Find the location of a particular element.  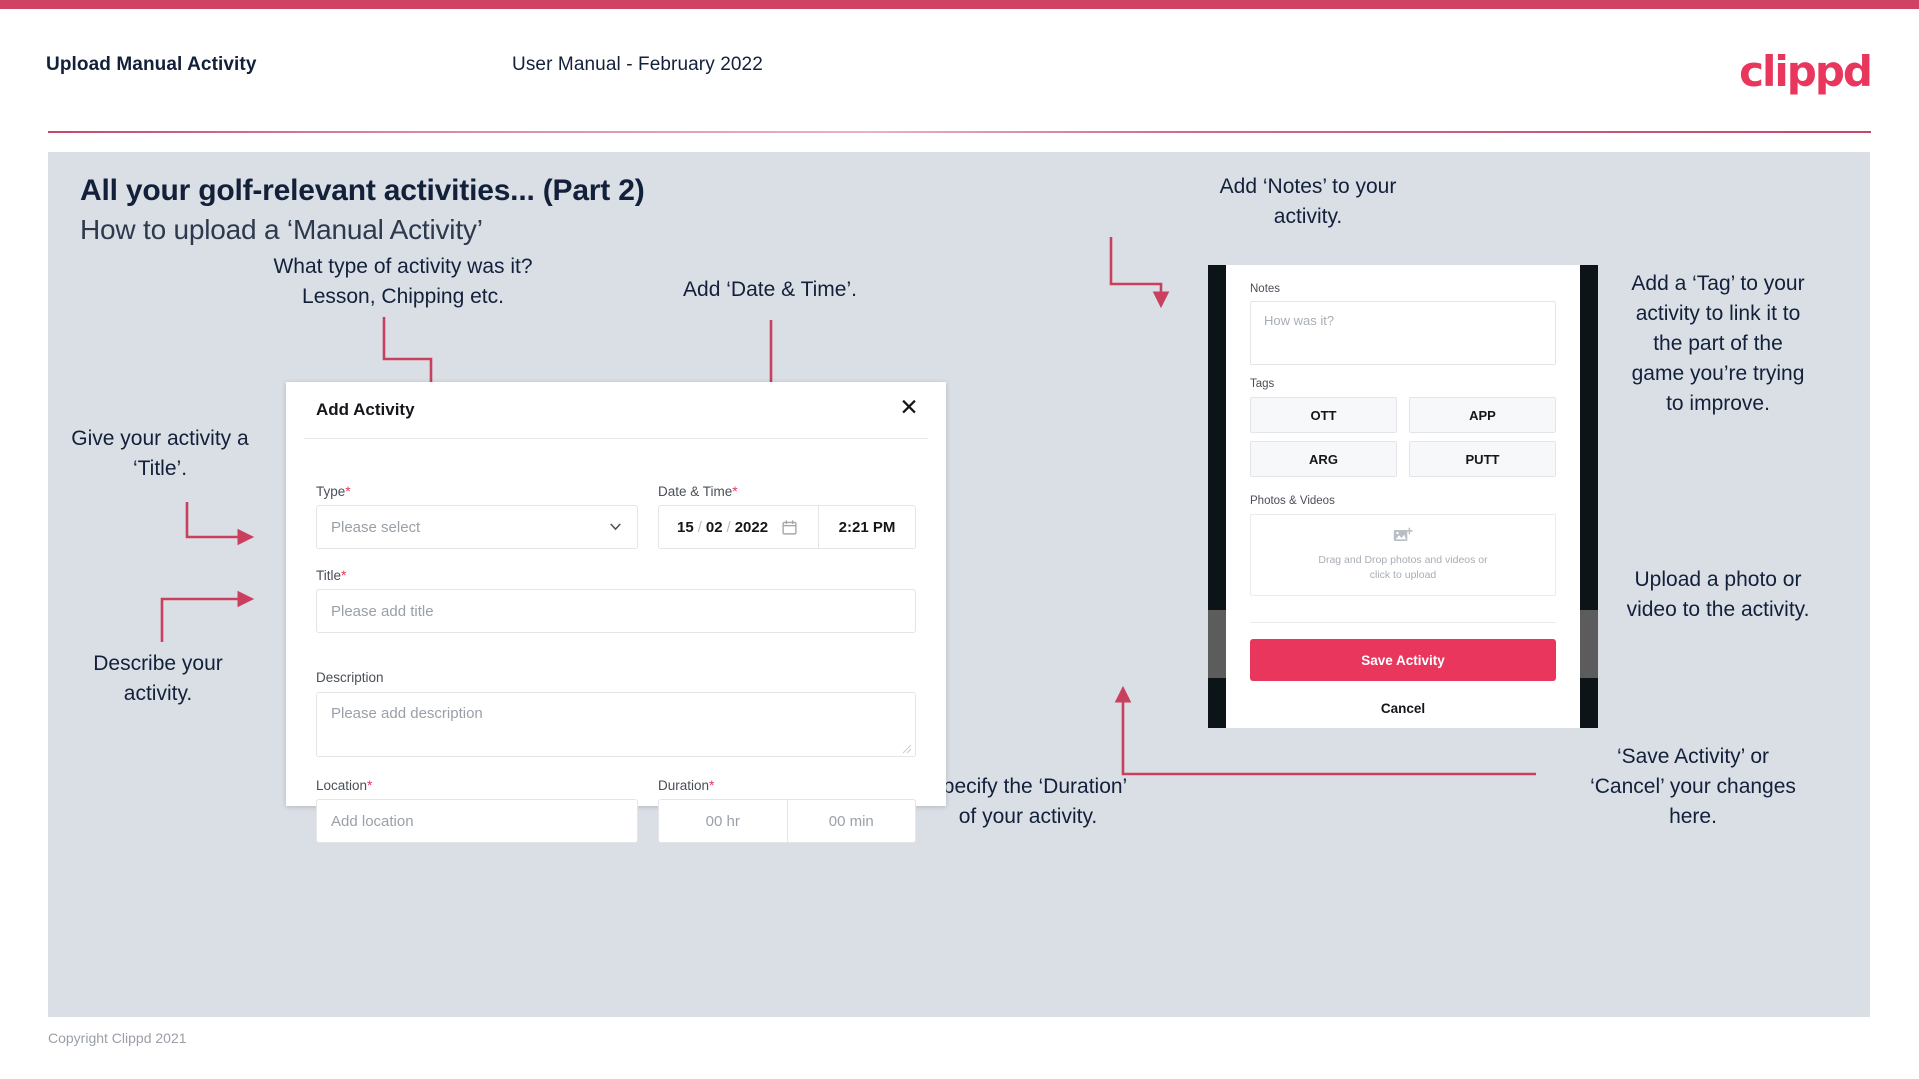

location-label-text: Location is located at coordinates (342, 785).